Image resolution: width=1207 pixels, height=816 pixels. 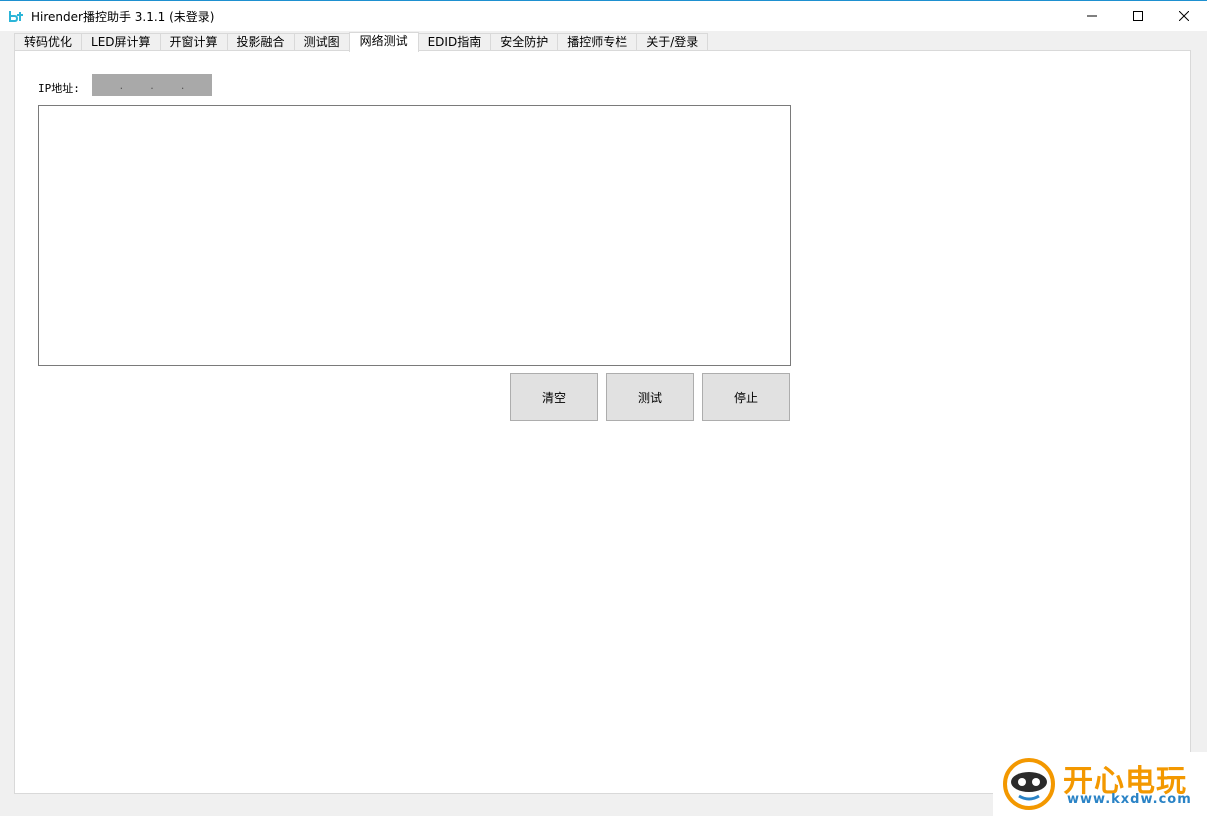 What do you see at coordinates (59, 88) in the screenshot?
I see `ip-address-label: IP地址:` at bounding box center [59, 88].